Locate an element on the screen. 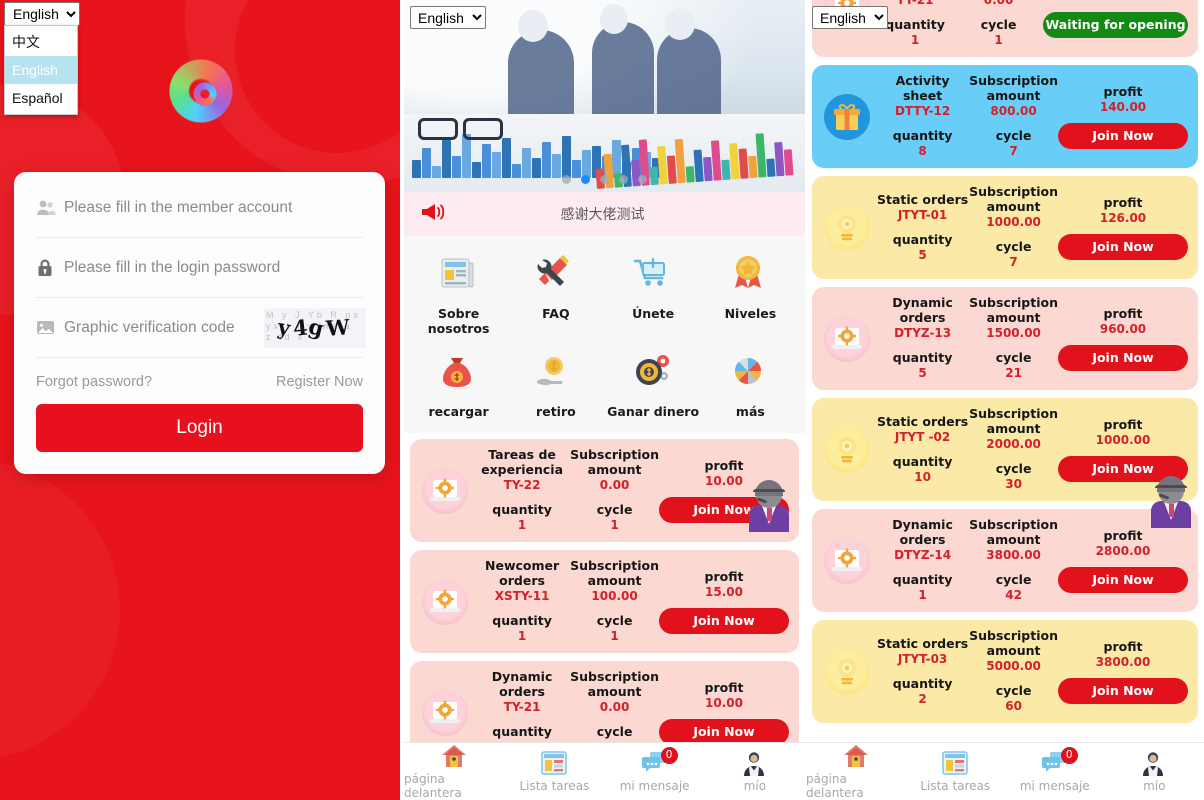 This screenshot has width=1204, height=800. card-title-col: Dynamic orders DTYZ-14 quantity 1 is located at coordinates (922, 560).